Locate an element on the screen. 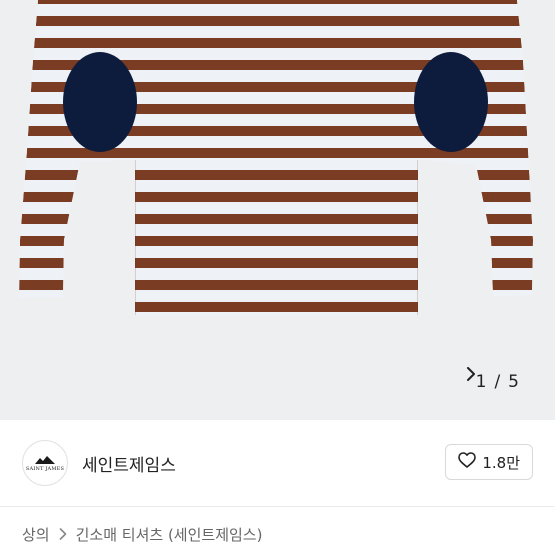  breadcrumb: 상의 긴소매 티셔츠 (세인트제임스) is located at coordinates (142, 534).